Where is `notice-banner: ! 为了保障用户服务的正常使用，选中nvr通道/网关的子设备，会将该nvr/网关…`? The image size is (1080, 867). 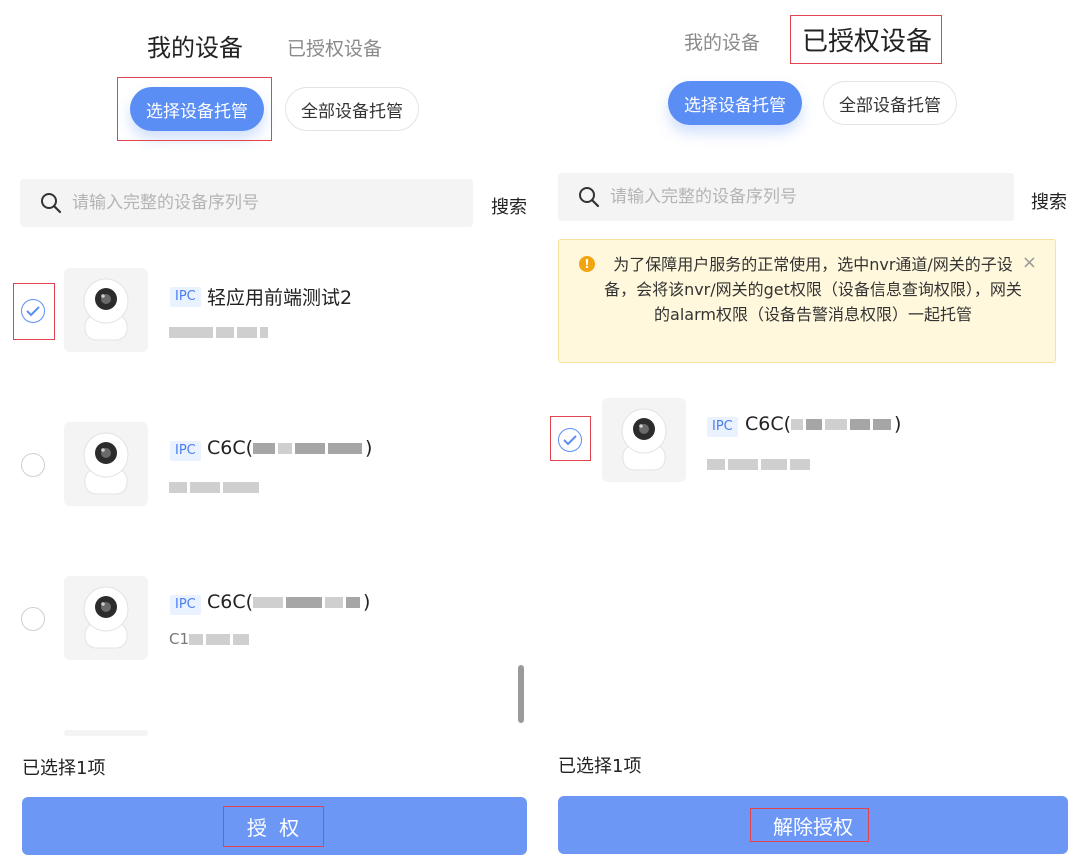
notice-banner: ! 为了保障用户服务的正常使用，选中nvr通道/网关的子设备，会将该nvr/网关… is located at coordinates (807, 301).